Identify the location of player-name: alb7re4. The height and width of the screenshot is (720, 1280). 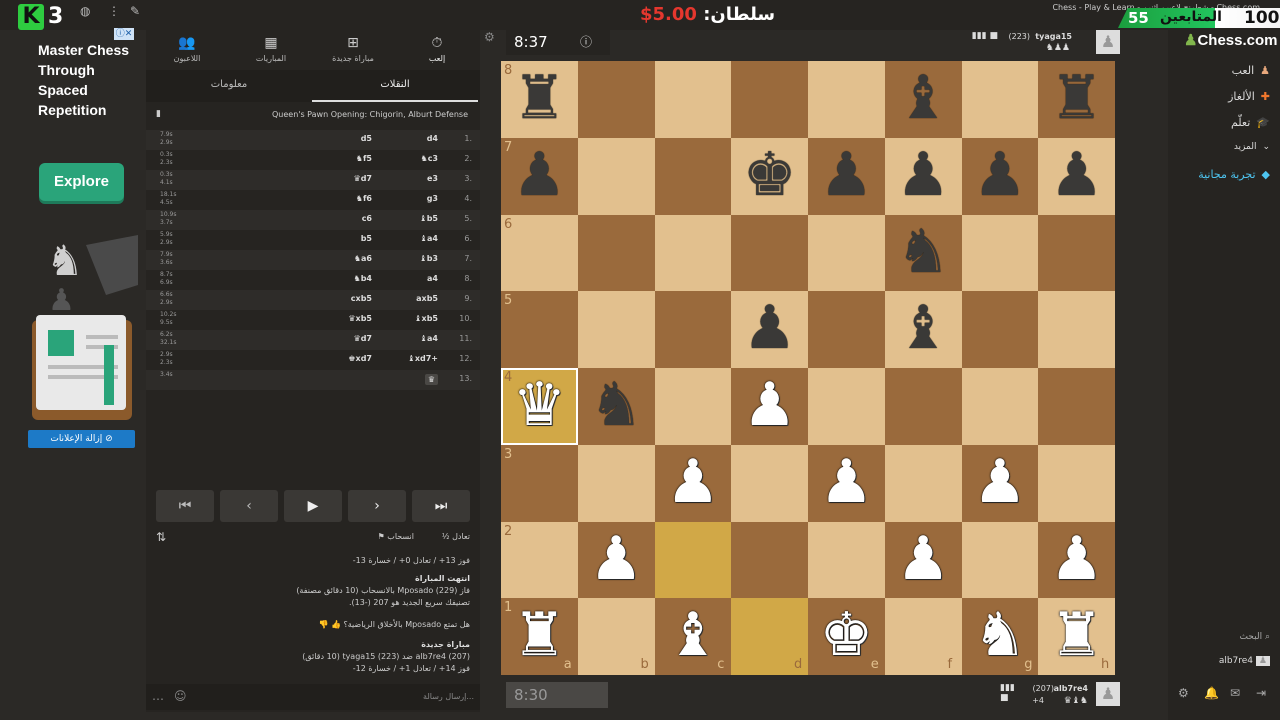
(1071, 688).